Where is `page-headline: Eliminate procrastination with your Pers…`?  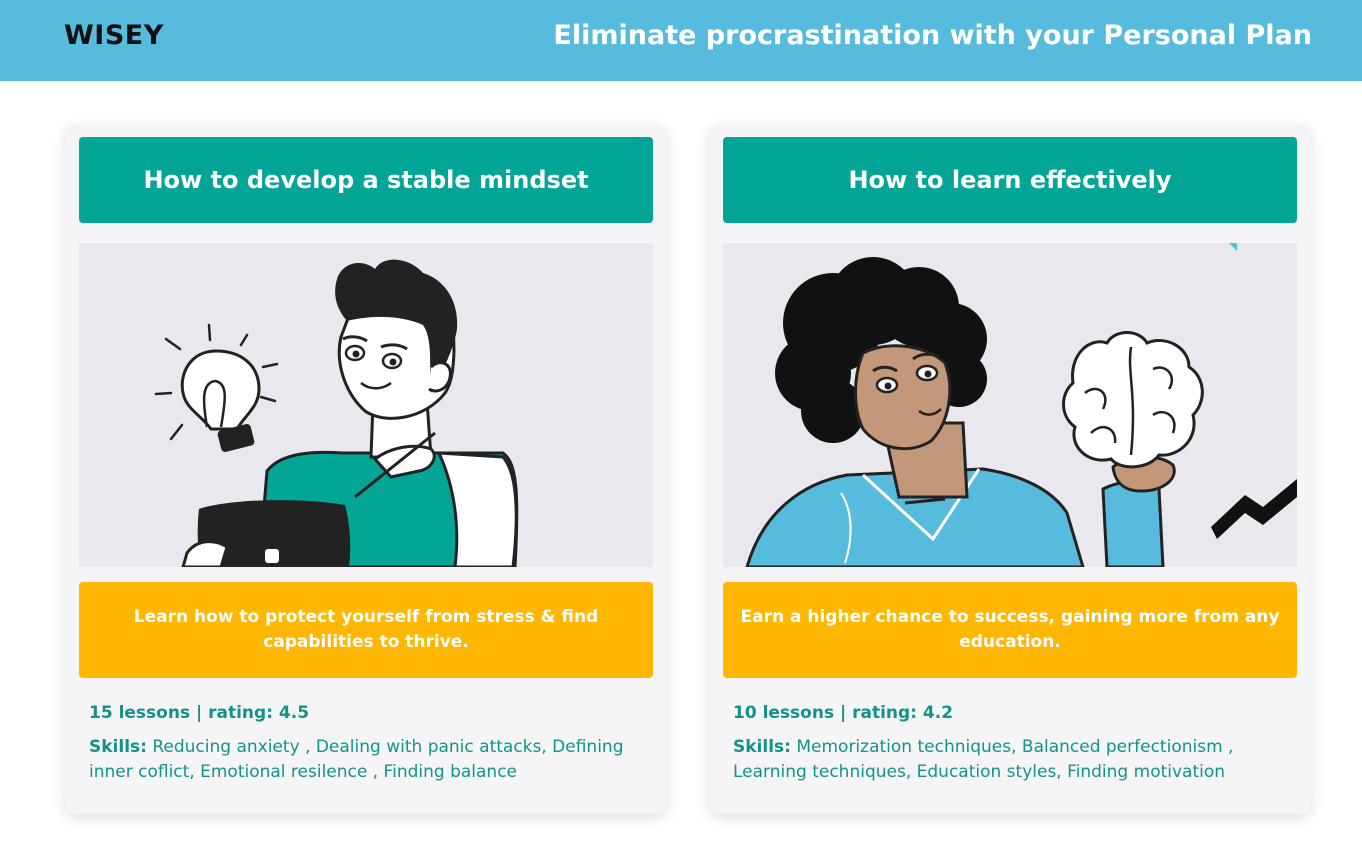
page-headline: Eliminate procrastination with your Pers… is located at coordinates (932, 35).